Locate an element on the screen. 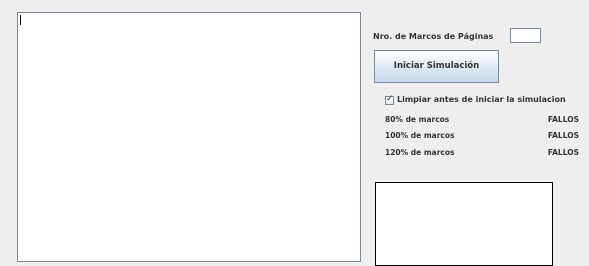 The height and width of the screenshot is (266, 589). result-row-80: 80% de marcos FALLOS is located at coordinates (482, 120).